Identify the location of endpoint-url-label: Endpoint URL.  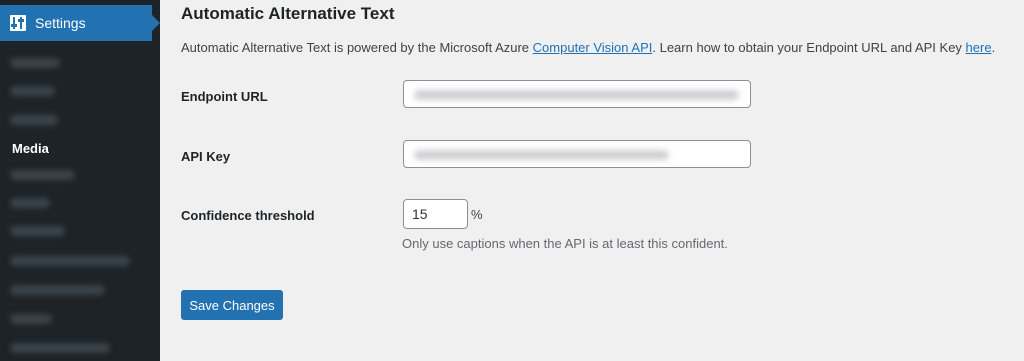
(224, 96).